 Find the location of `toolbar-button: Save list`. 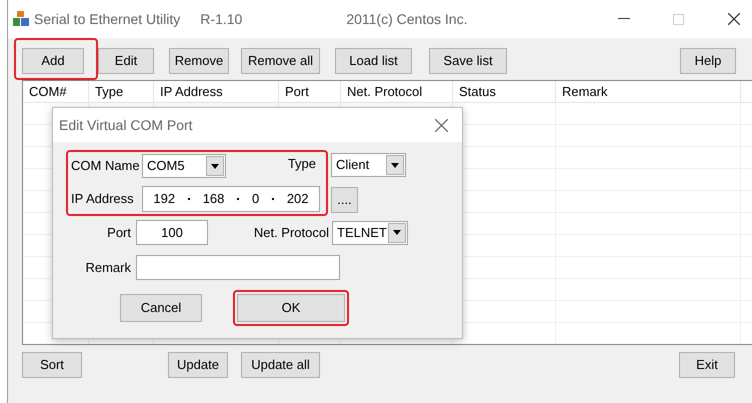

toolbar-button: Save list is located at coordinates (468, 61).